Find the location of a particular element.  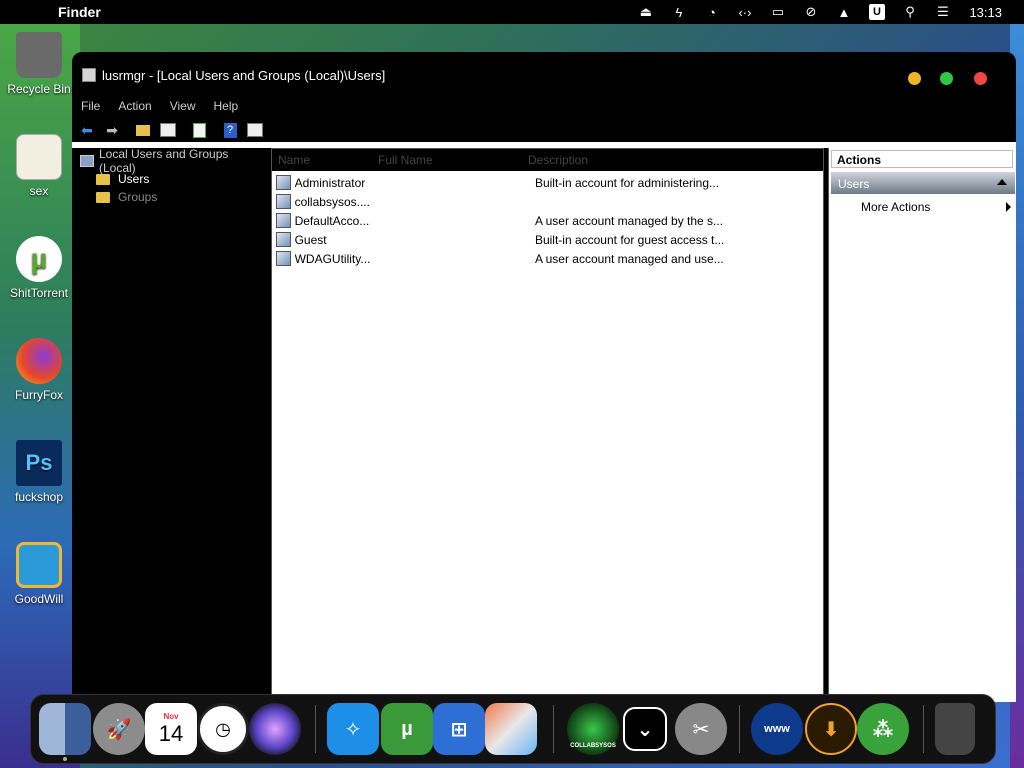

dock-siri-icon is located at coordinates (275, 729).